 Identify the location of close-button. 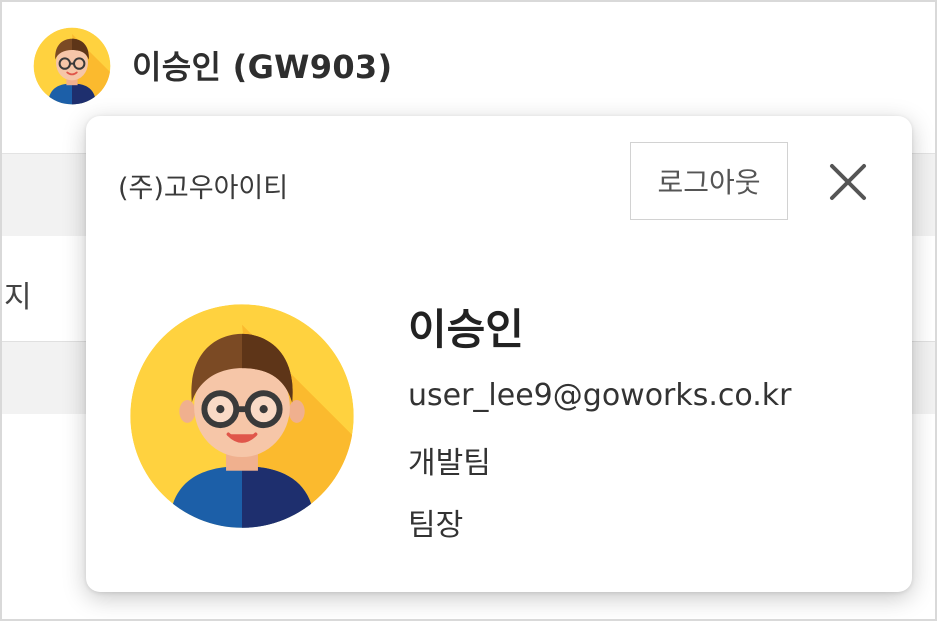
(848, 182).